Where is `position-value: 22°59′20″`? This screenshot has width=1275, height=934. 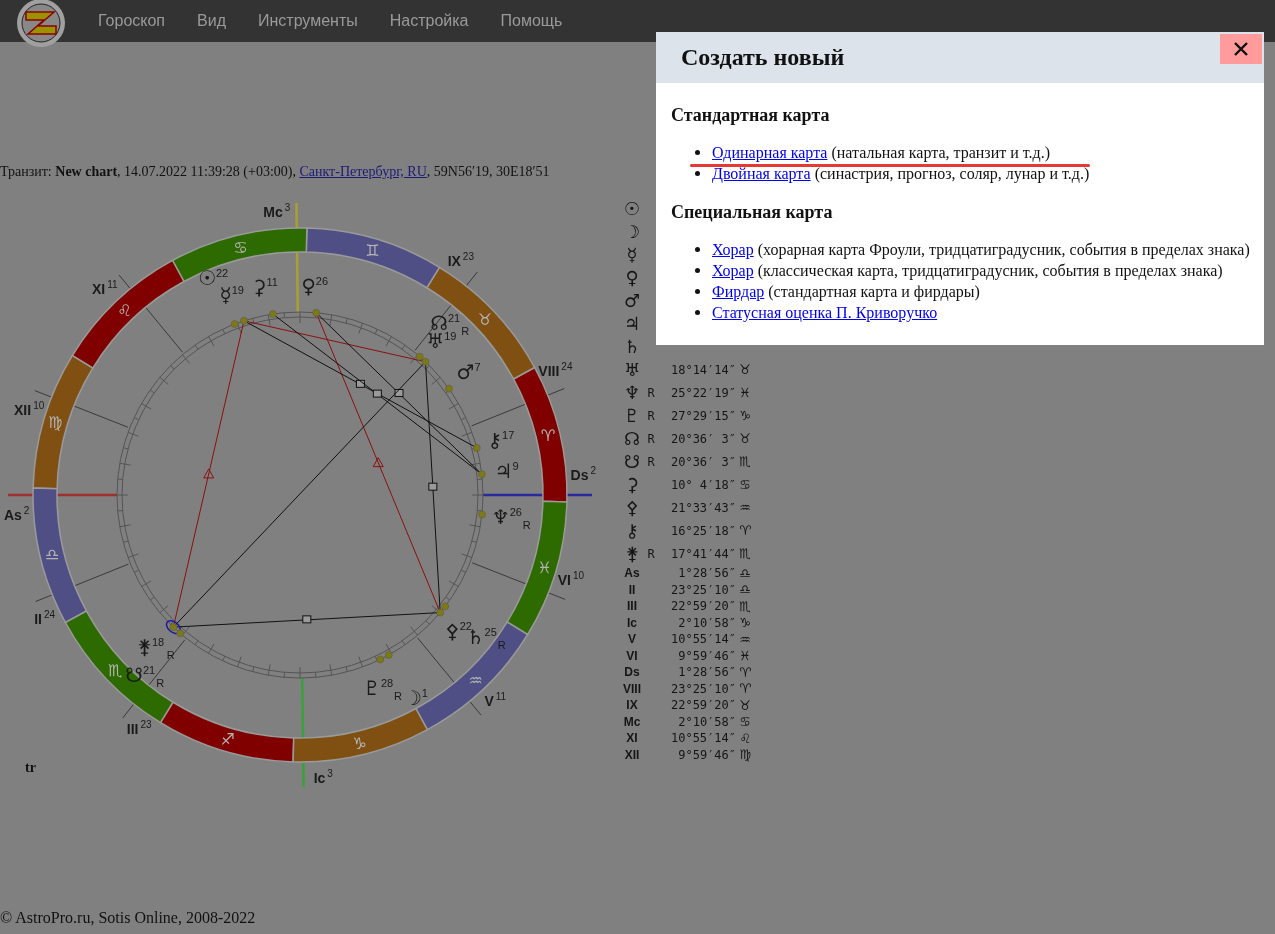 position-value: 22°59′20″ is located at coordinates (702, 606).